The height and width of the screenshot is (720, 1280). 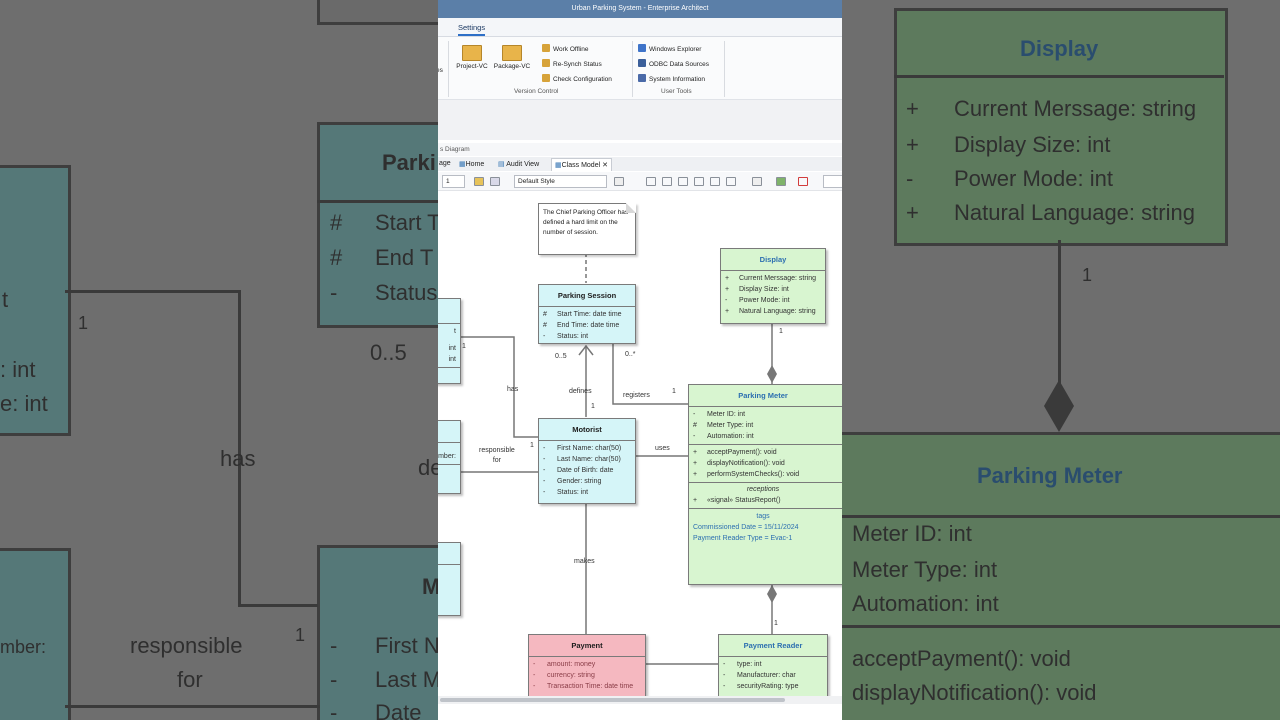 What do you see at coordinates (453, 181) in the screenshot?
I see `zoom-stepper: 1` at bounding box center [453, 181].